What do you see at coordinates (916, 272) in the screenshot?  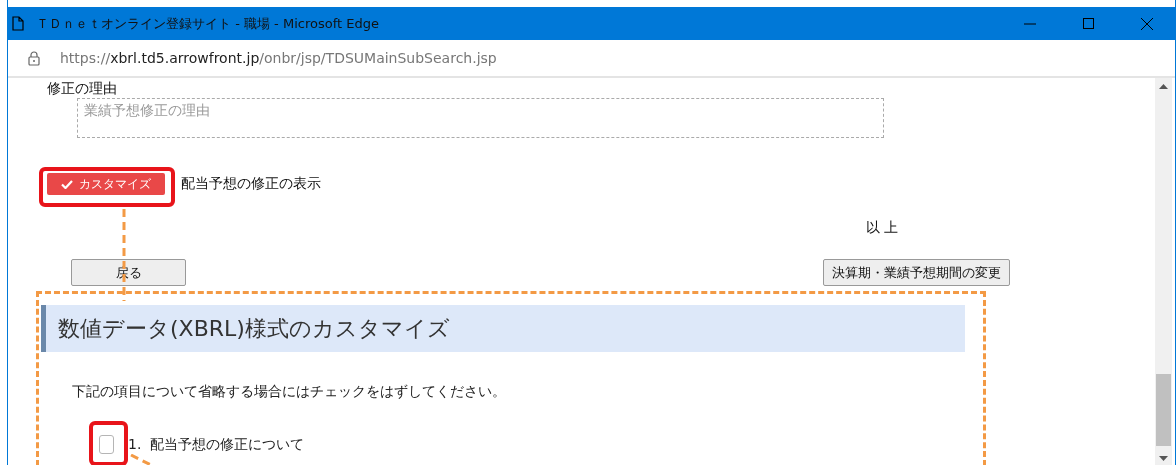 I see `change-period-button: 決算期・業績予想期間の変更` at bounding box center [916, 272].